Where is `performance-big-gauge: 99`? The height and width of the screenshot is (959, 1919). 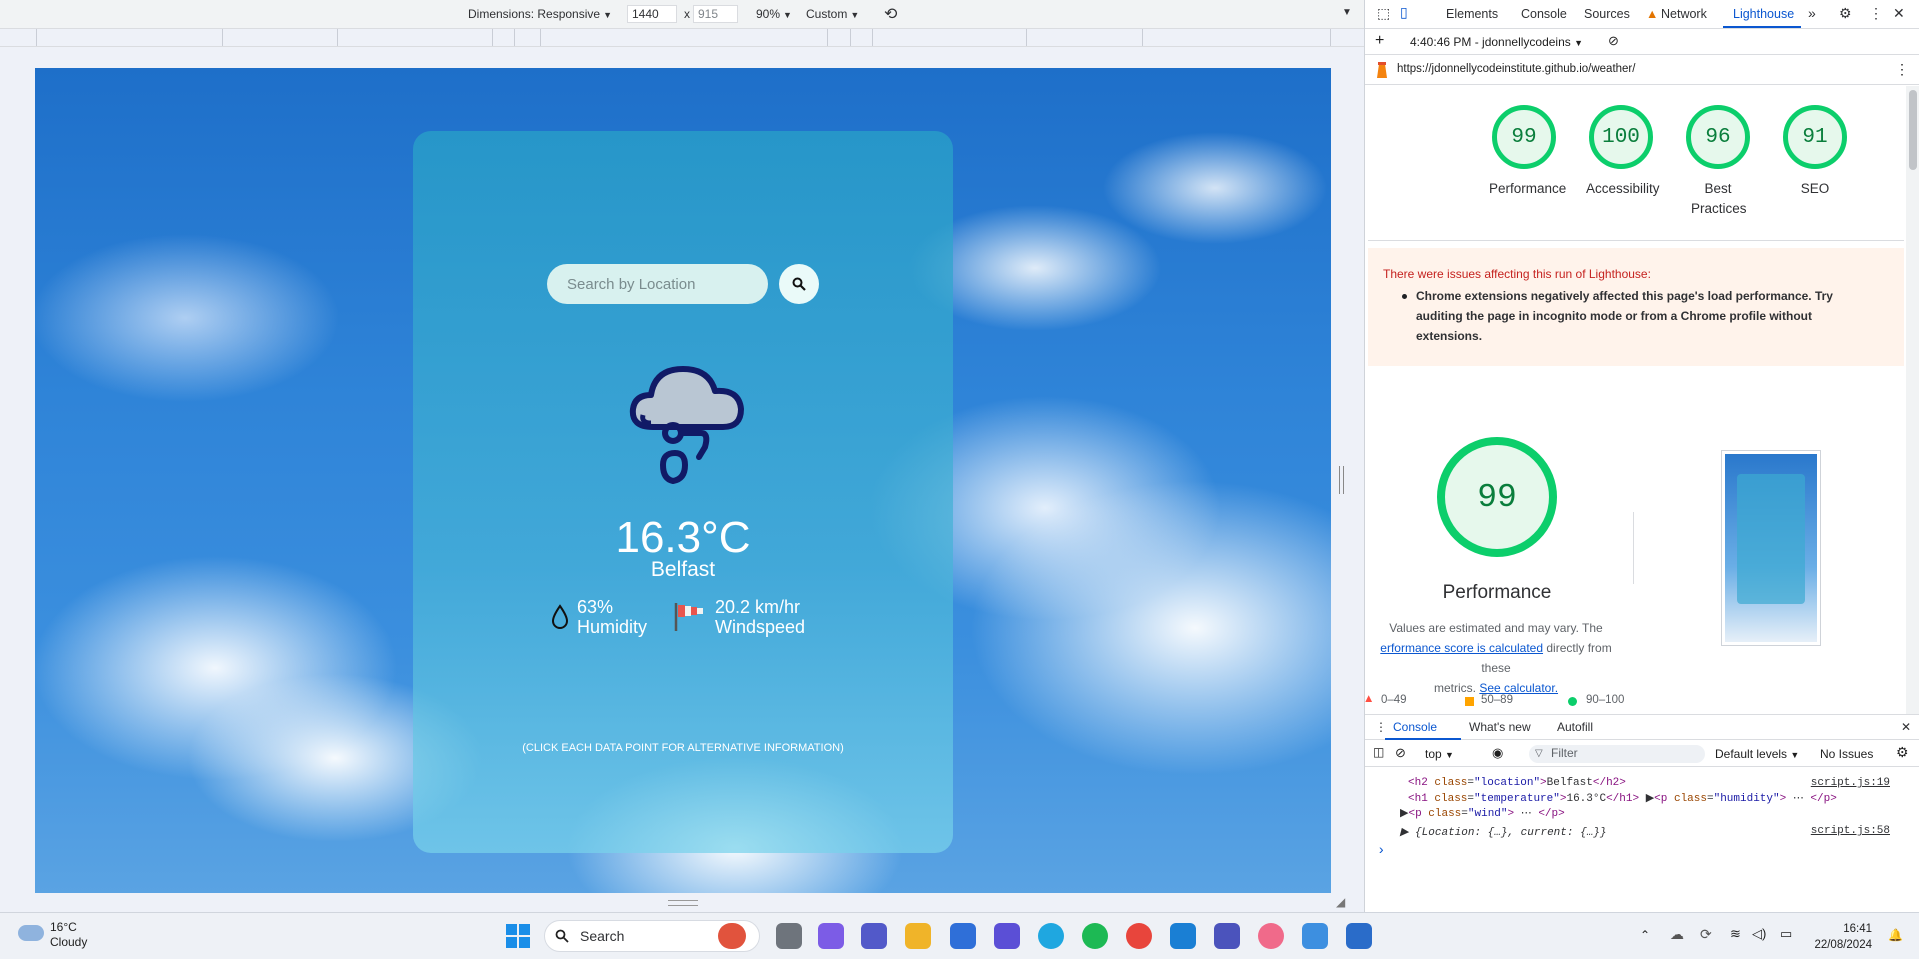
performance-big-gauge: 99 is located at coordinates (1497, 497).